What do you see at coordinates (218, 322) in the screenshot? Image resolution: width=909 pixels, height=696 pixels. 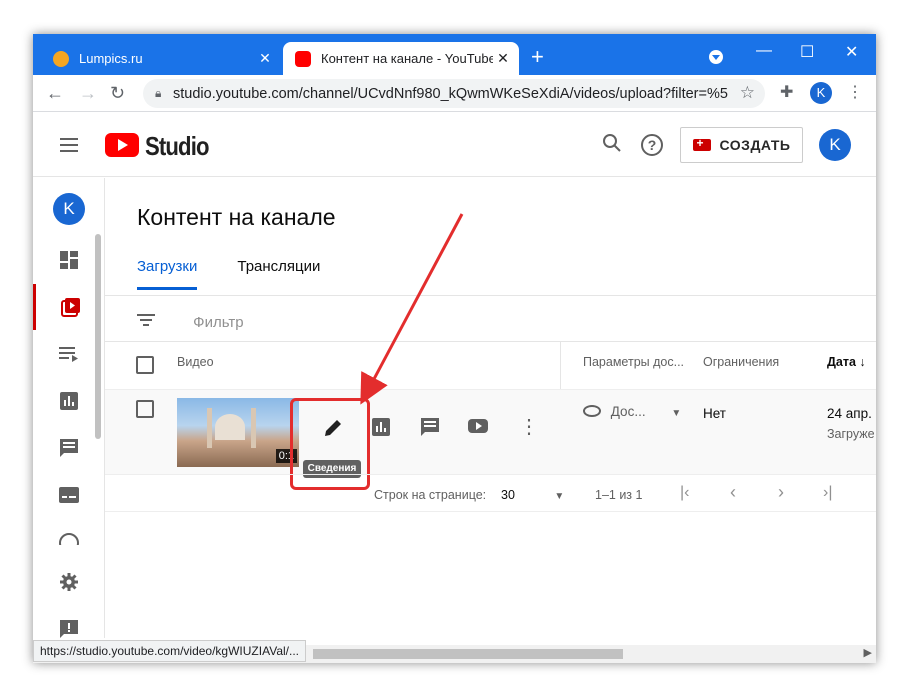 I see `filter-placeholder: Фильтр` at bounding box center [218, 322].